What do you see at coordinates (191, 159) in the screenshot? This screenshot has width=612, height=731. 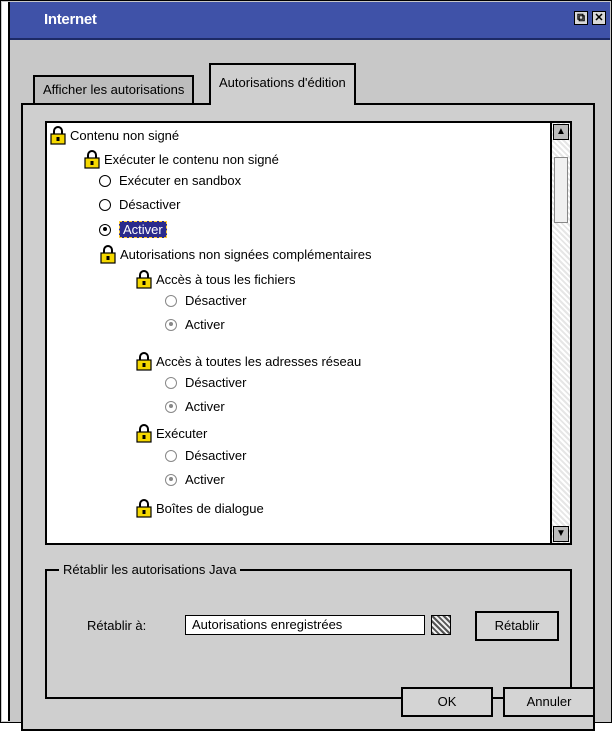 I see `tree-node-label: Exécuter le contenu non signé` at bounding box center [191, 159].